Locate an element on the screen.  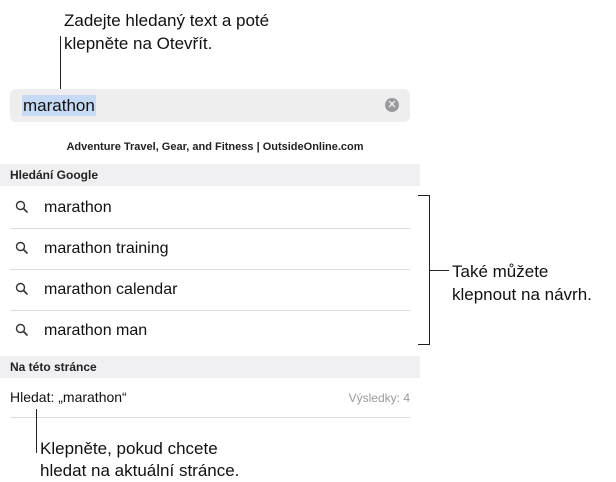
search-field: marathon ✕ is located at coordinates (210, 105).